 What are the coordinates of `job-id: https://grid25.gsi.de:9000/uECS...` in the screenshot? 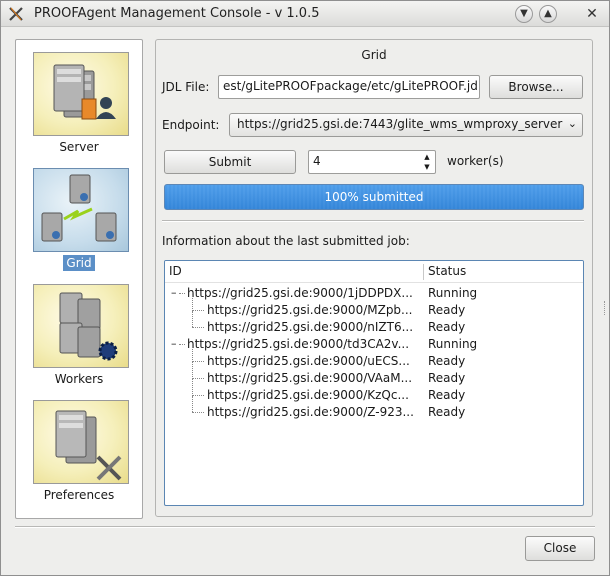 It's located at (308, 361).